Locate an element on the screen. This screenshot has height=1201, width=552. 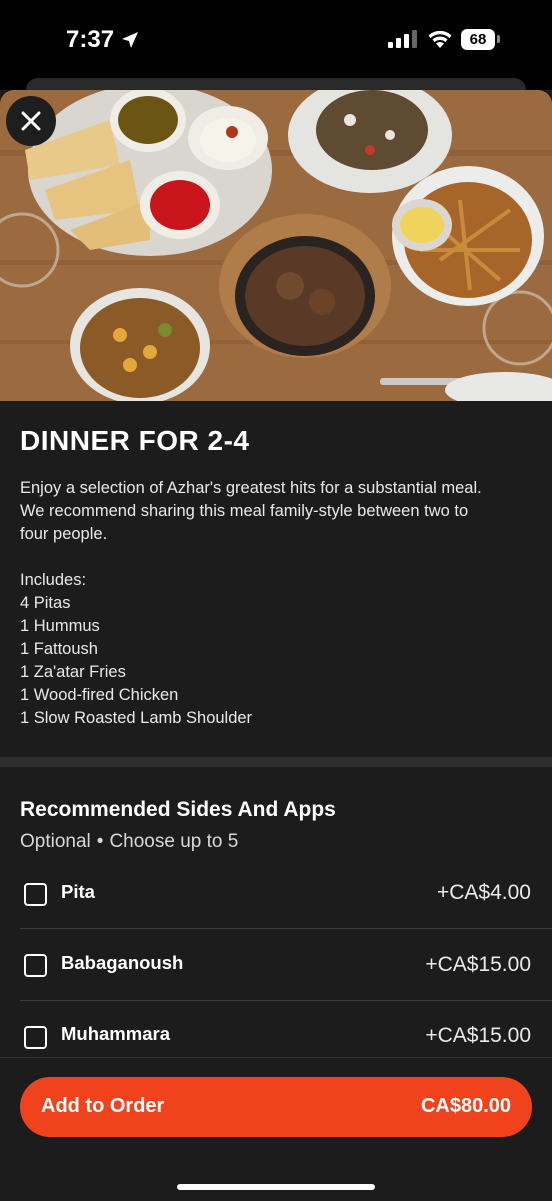
status-time: 7:37 is located at coordinates (90, 39).